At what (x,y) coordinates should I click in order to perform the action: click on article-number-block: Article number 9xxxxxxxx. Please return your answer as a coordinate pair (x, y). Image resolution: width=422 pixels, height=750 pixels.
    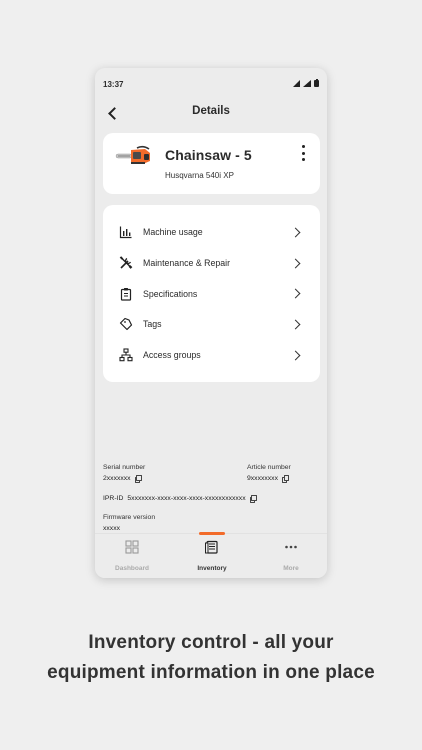
    Looking at the image, I should click on (269, 473).